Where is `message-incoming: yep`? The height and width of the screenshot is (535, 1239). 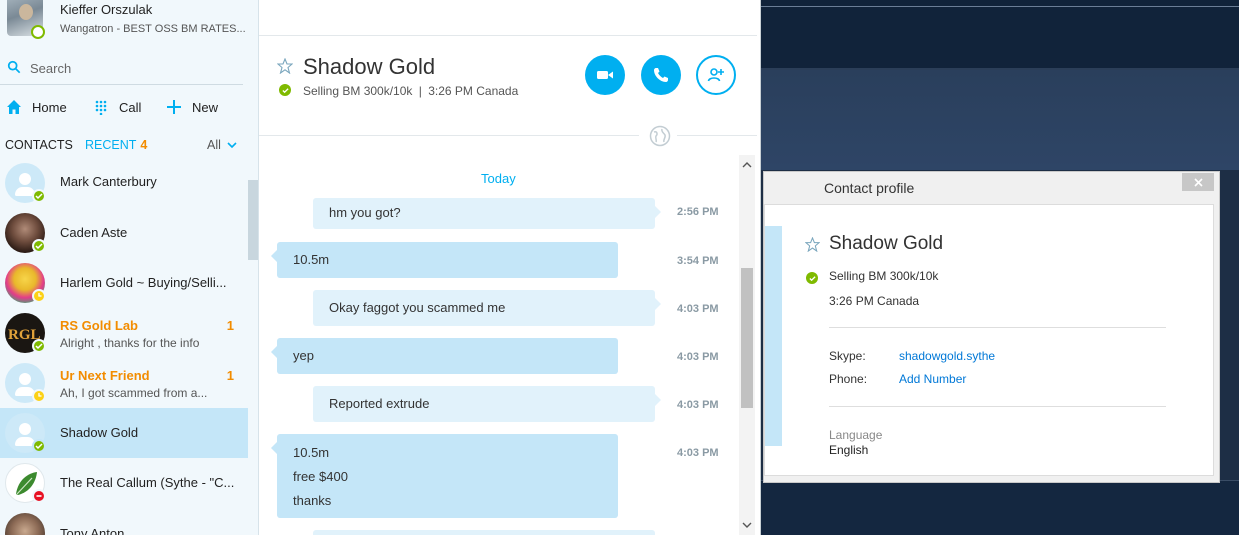
message-incoming: yep is located at coordinates (444, 356).